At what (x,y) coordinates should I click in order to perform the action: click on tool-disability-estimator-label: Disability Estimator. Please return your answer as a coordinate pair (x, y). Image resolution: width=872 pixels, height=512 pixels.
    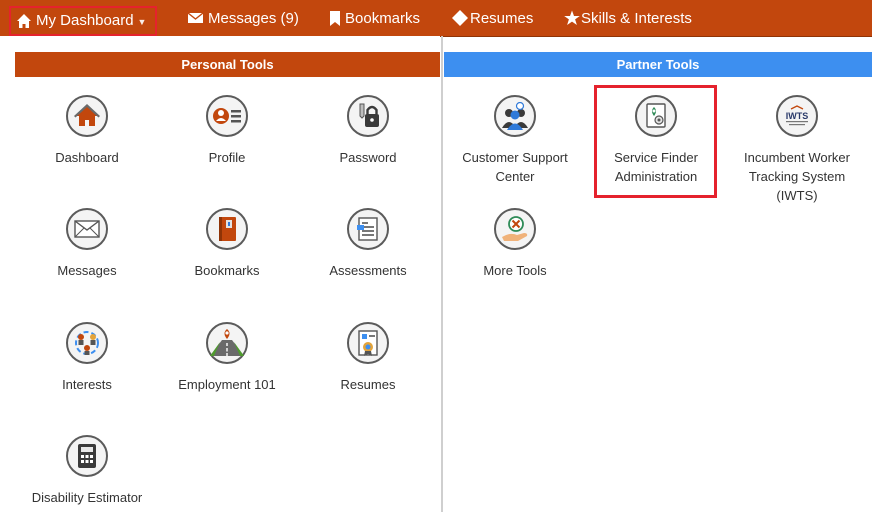
    Looking at the image, I should click on (87, 497).